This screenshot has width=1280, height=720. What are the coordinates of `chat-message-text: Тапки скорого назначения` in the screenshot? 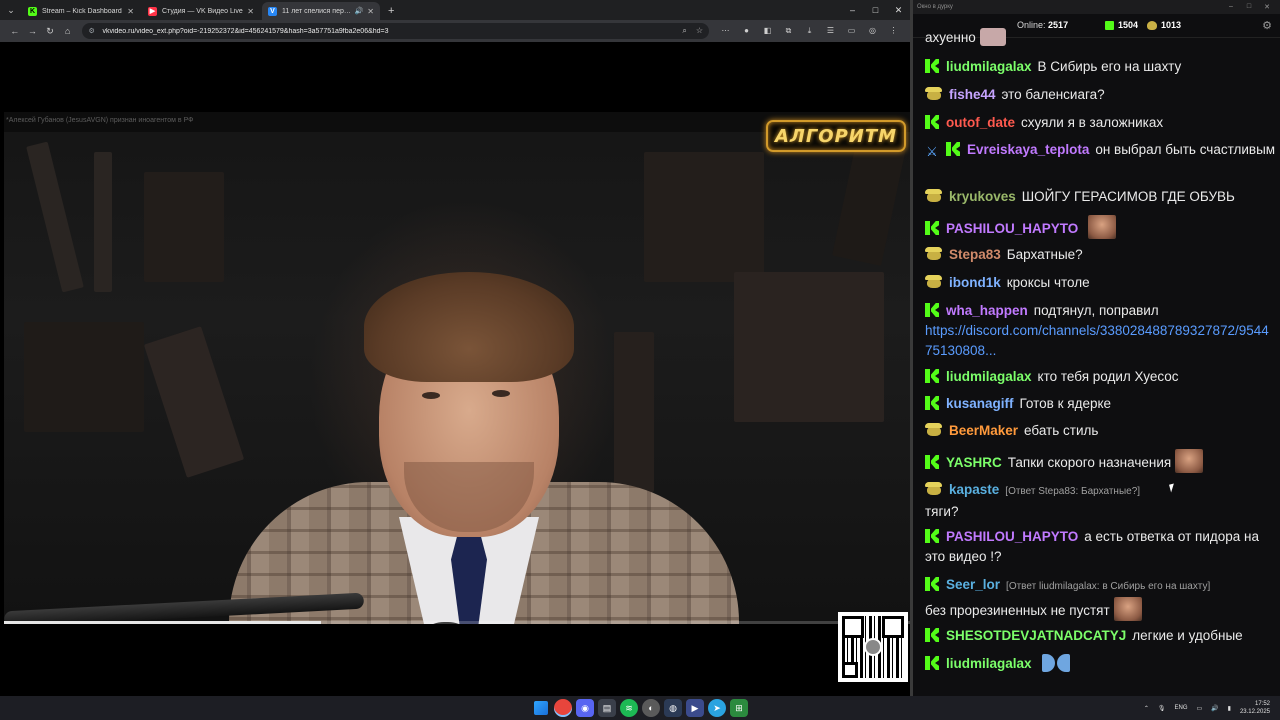 It's located at (1089, 462).